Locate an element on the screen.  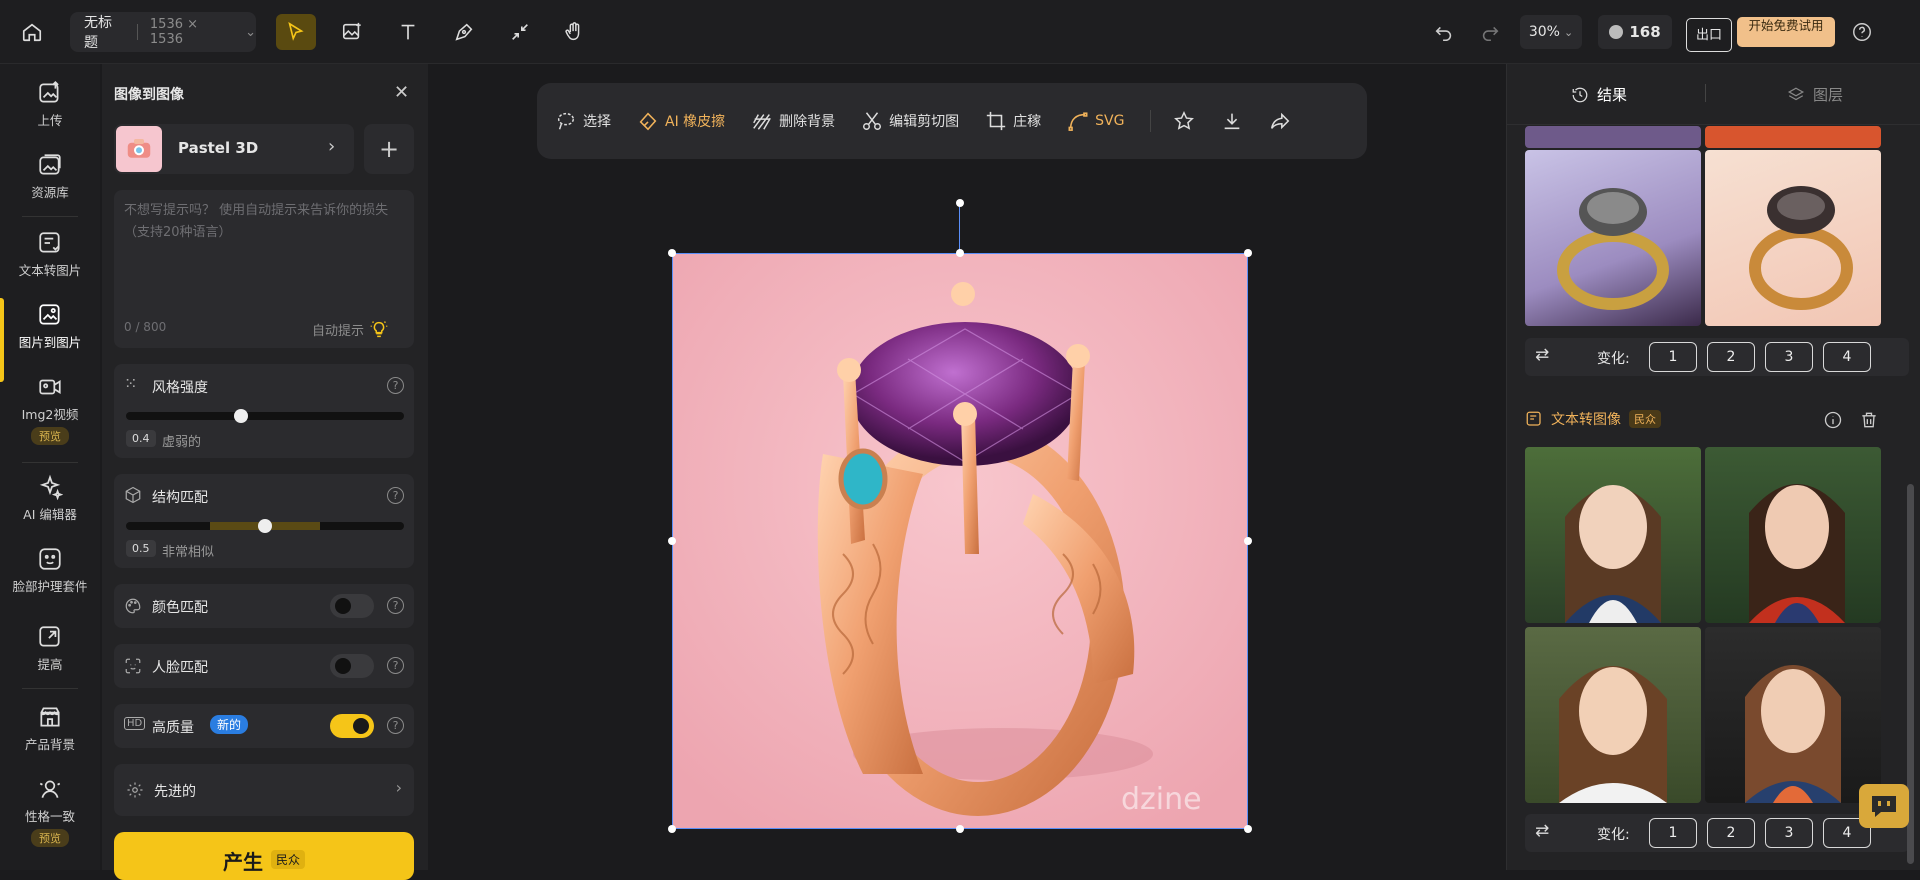
ai-eraser-action: AI 橡皮擦 is located at coordinates (681, 121).